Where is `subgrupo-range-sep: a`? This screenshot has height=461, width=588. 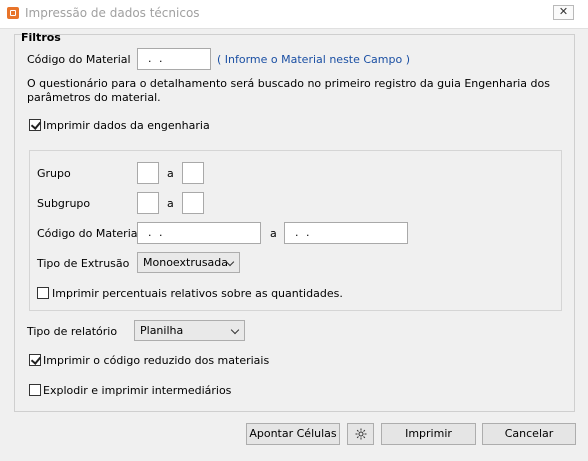 subgrupo-range-sep: a is located at coordinates (170, 203).